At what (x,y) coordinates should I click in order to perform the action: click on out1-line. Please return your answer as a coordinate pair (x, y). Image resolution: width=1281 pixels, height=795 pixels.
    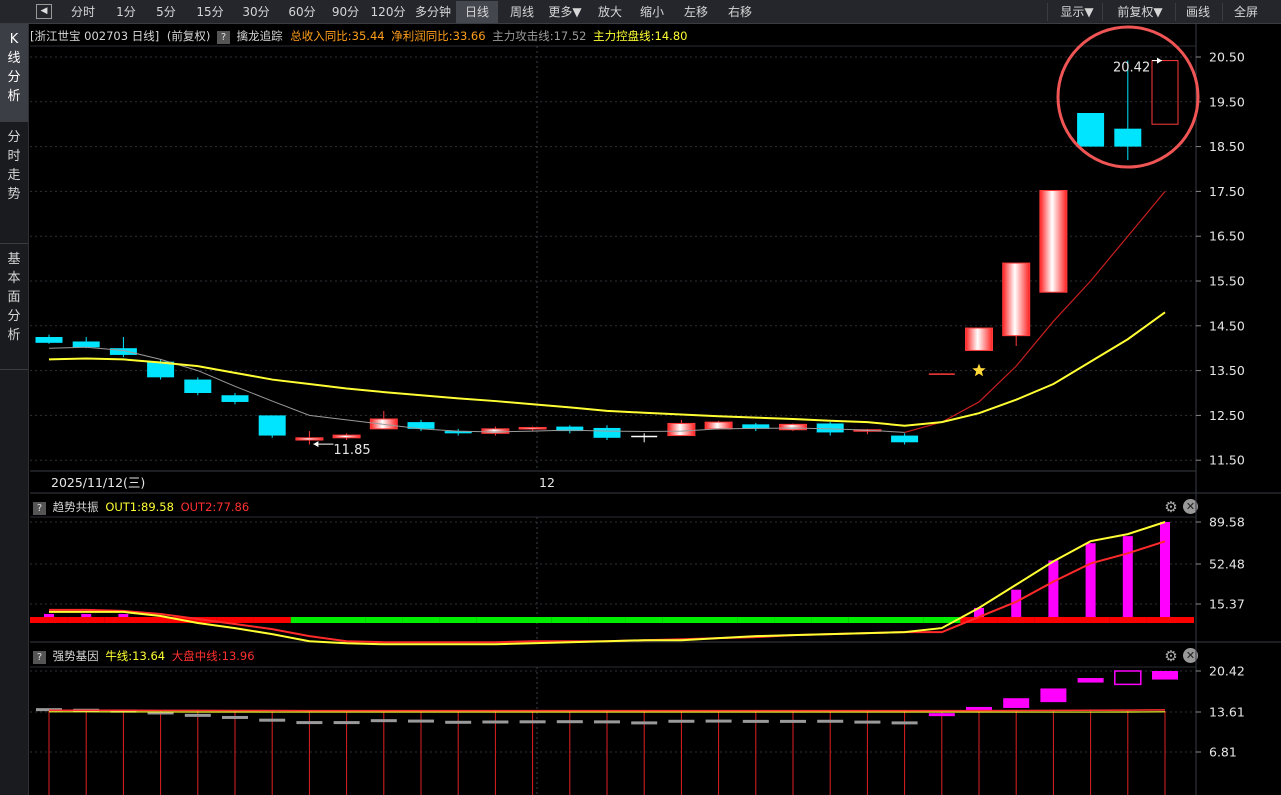
    Looking at the image, I should click on (607, 583).